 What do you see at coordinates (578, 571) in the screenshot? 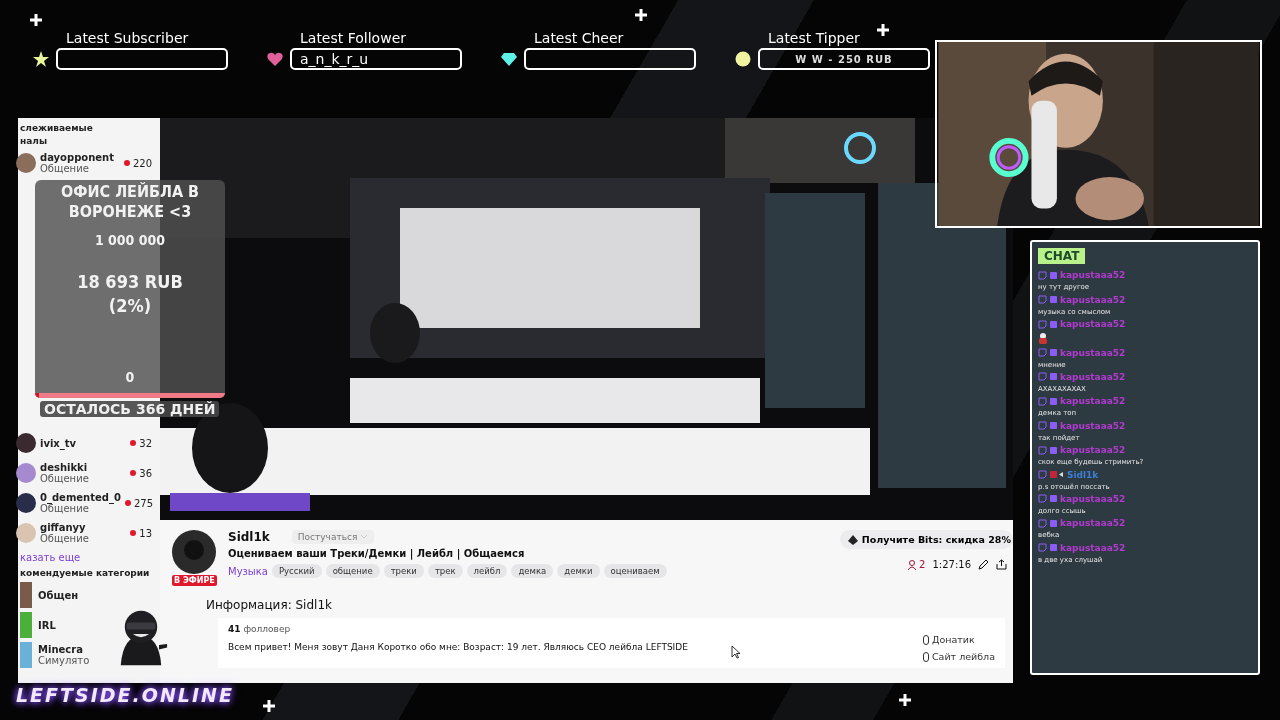
I see `tag: демки` at bounding box center [578, 571].